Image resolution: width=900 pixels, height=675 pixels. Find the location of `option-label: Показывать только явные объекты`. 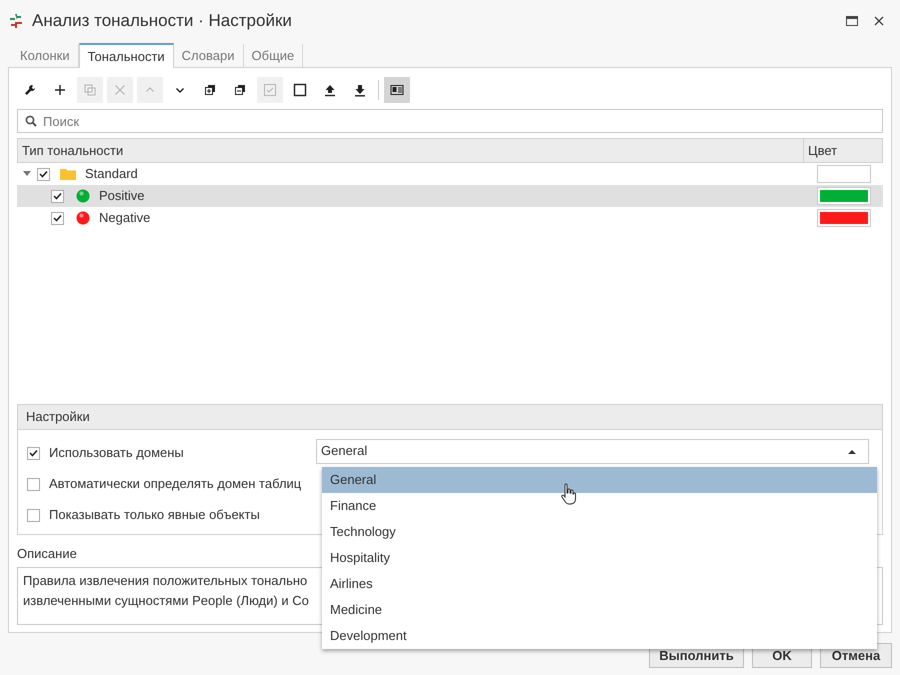

option-label: Показывать только явные объекты is located at coordinates (154, 515).